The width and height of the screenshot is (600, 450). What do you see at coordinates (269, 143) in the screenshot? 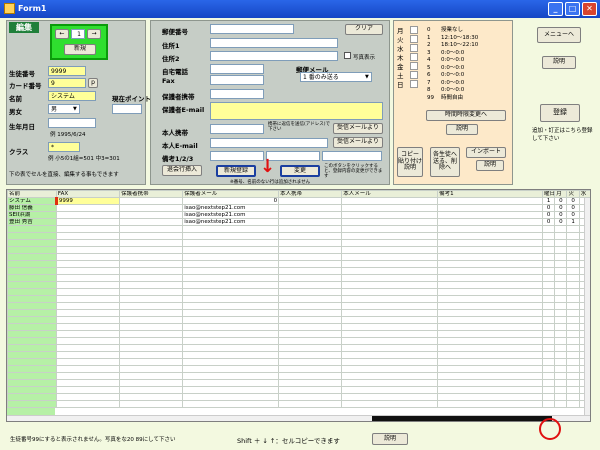
I see `email-field` at bounding box center [269, 143].